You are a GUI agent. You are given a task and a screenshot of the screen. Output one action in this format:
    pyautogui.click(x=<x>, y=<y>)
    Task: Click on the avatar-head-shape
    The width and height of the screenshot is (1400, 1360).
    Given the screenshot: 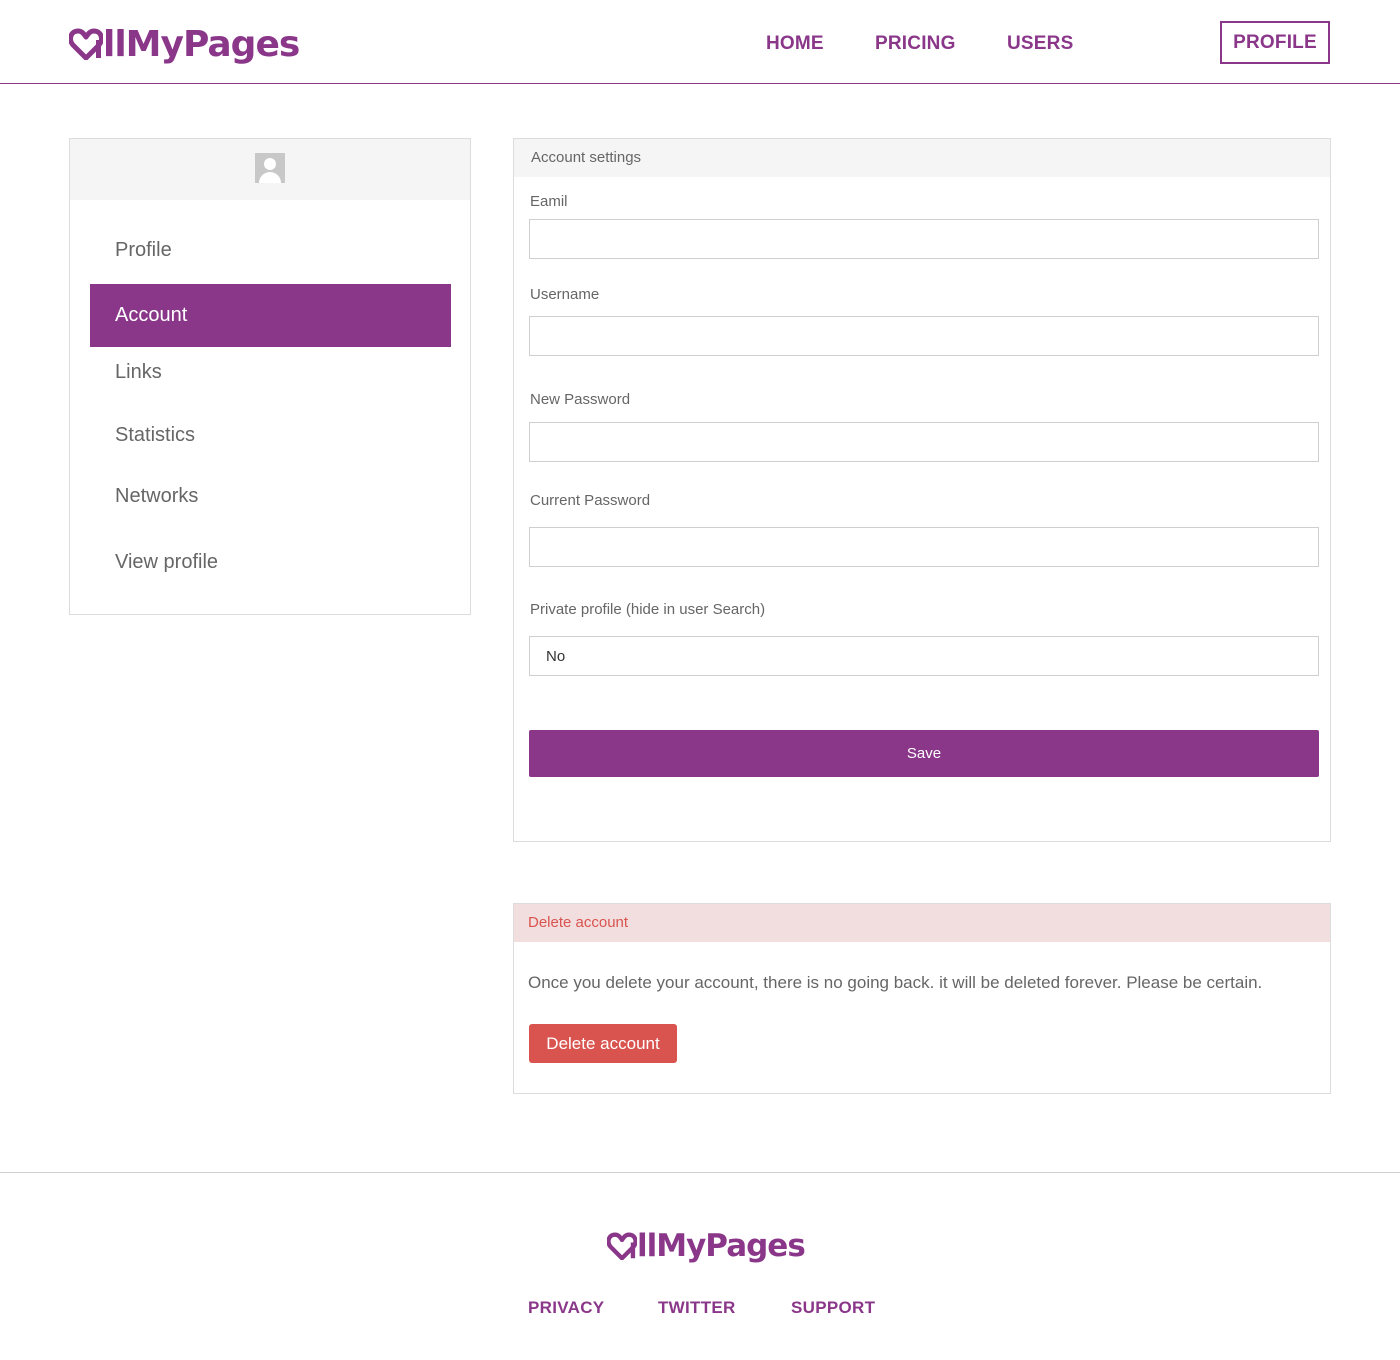 What is the action you would take?
    pyautogui.click(x=270, y=164)
    